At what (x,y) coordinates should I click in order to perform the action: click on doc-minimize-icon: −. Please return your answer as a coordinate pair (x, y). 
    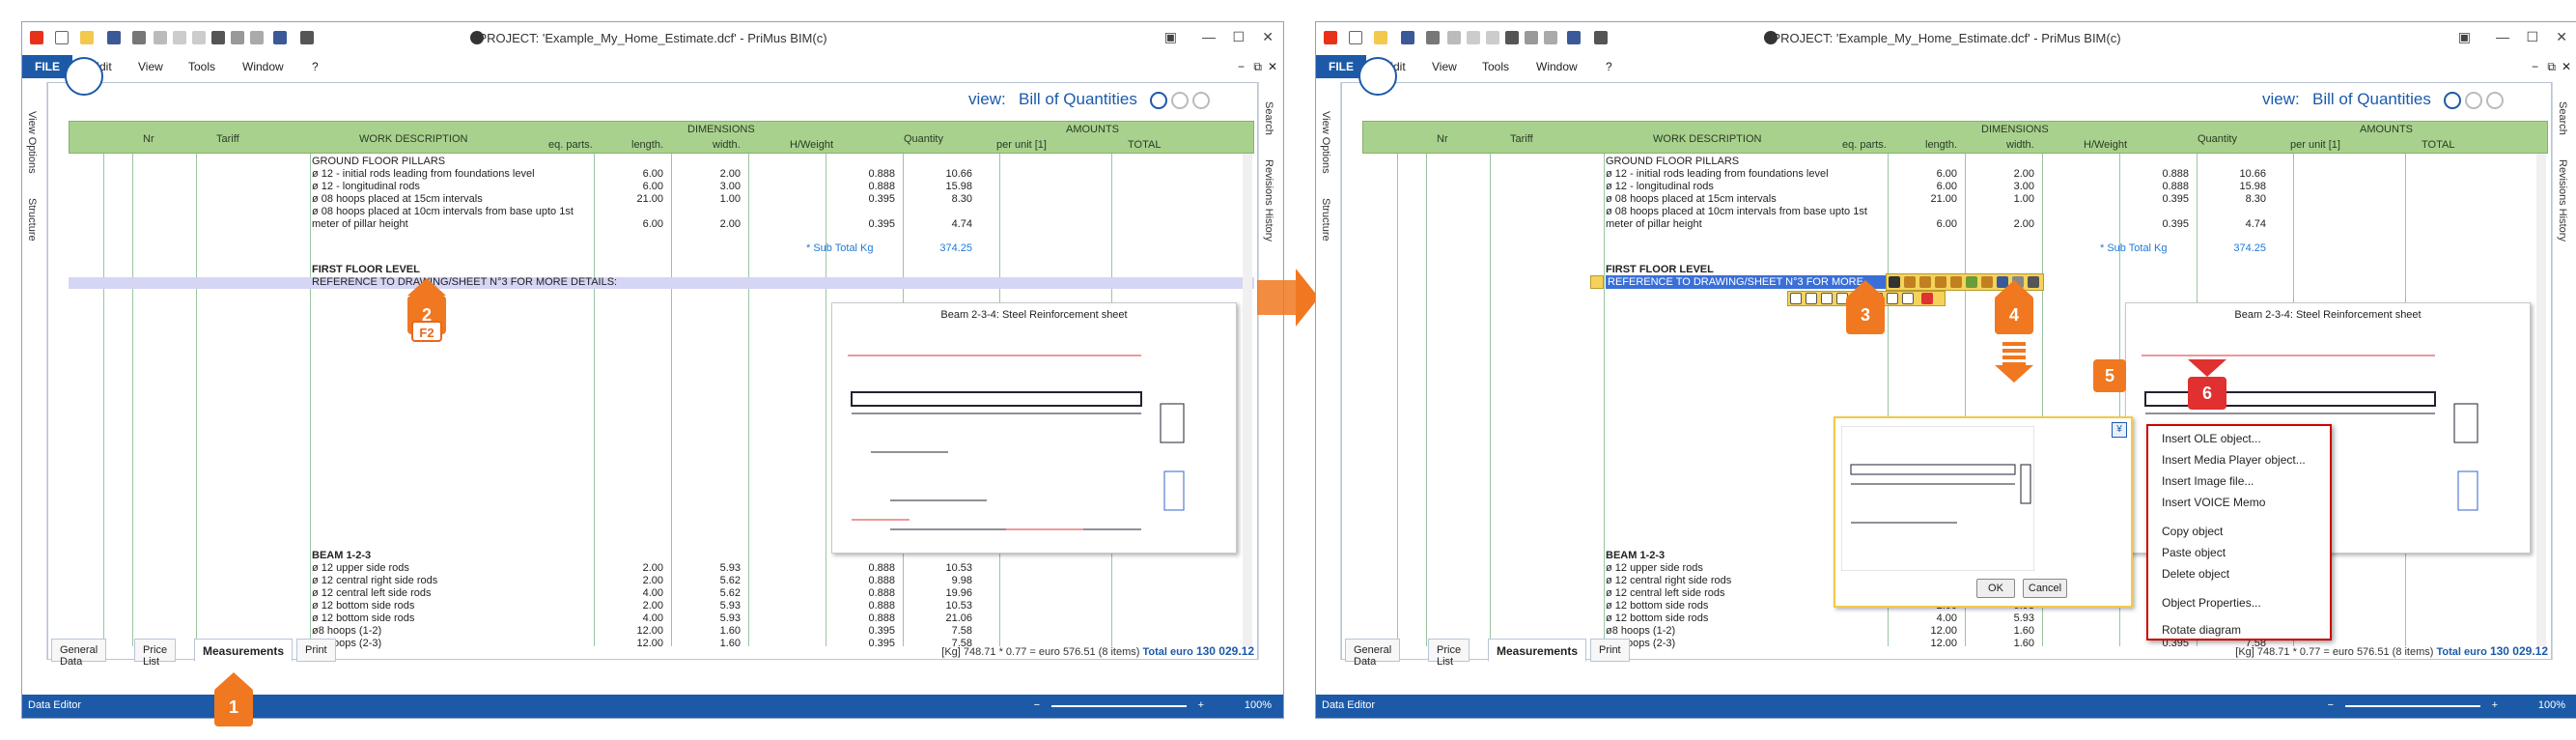
    Looking at the image, I should click on (1242, 67).